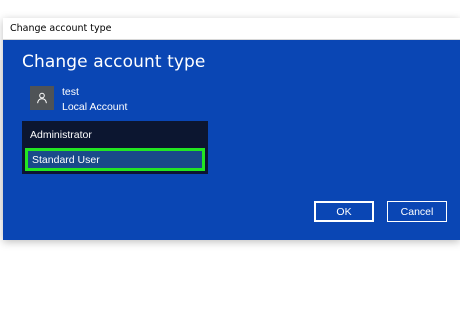 This screenshot has height=320, width=460. What do you see at coordinates (95, 107) in the screenshot?
I see `user-account-type: Local Account` at bounding box center [95, 107].